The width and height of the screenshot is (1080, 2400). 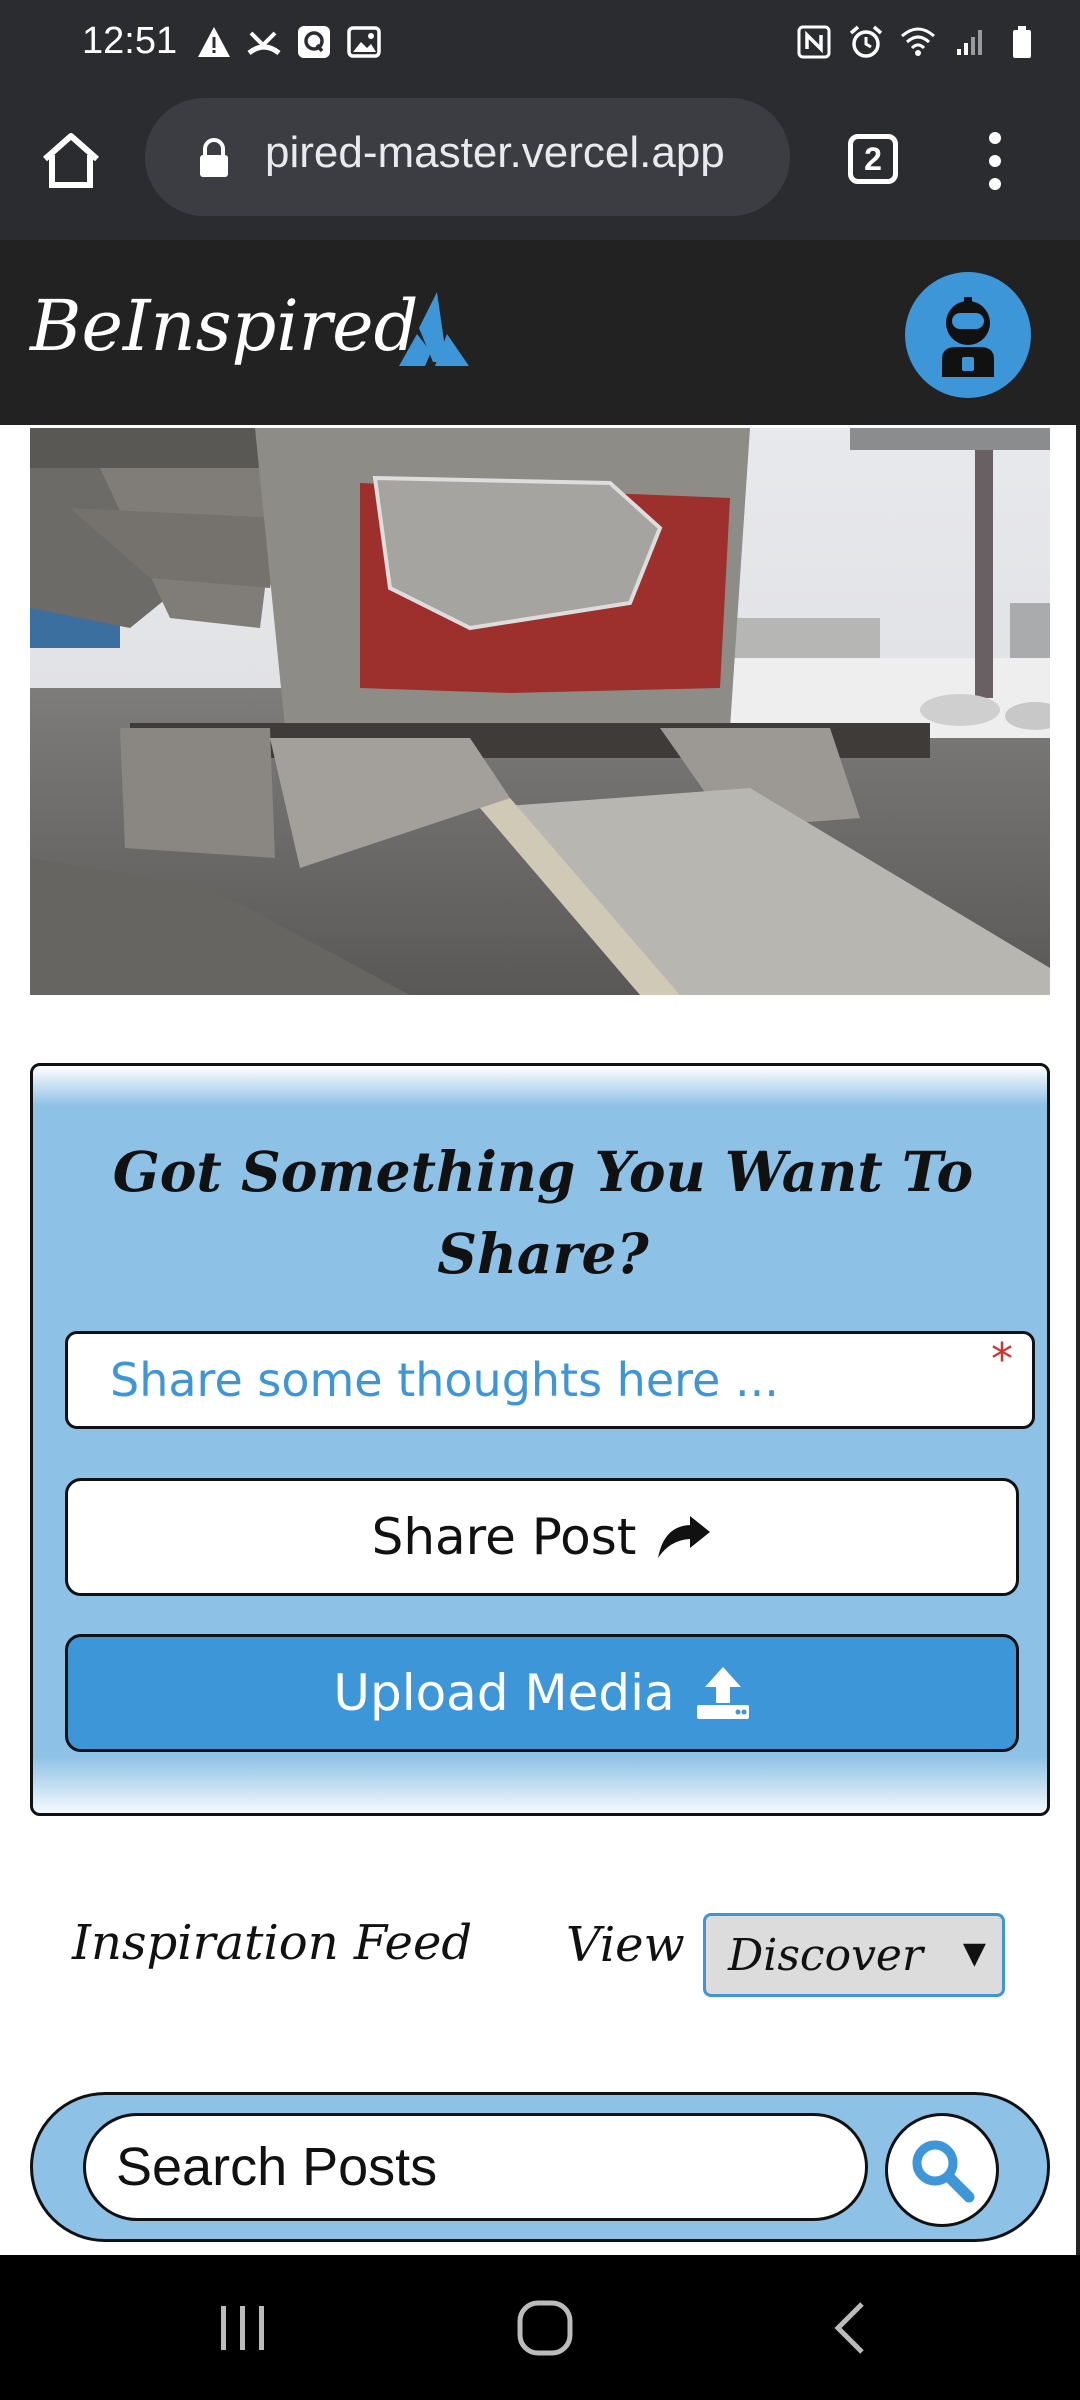 I want to click on search-bar, so click(x=540, y=2167).